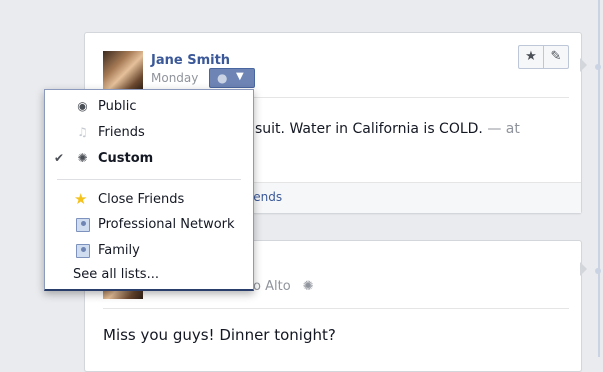 Image resolution: width=603 pixels, height=372 pixels. I want to click on friends-icon: ♫, so click(82, 132).